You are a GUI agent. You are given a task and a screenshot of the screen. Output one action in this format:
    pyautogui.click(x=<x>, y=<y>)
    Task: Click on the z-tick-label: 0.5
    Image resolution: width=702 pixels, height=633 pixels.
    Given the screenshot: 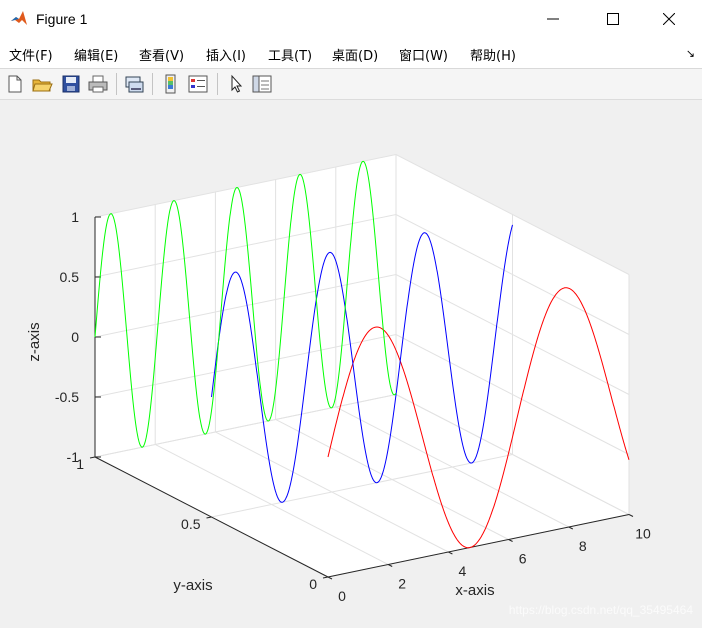 What is the action you would take?
    pyautogui.click(x=70, y=277)
    